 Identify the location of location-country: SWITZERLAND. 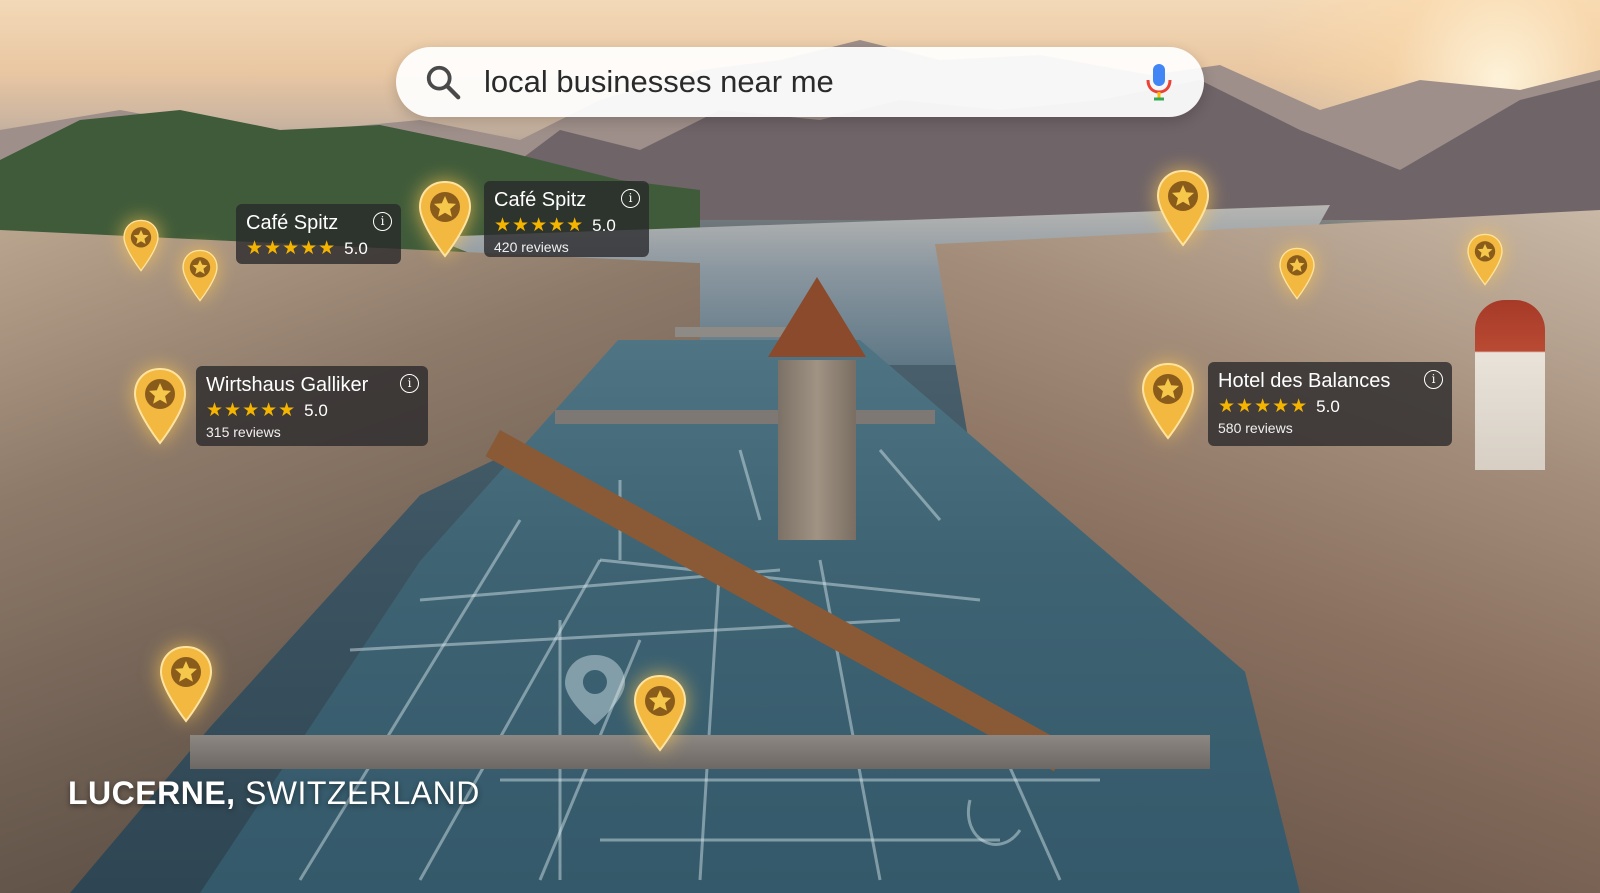
(357, 793).